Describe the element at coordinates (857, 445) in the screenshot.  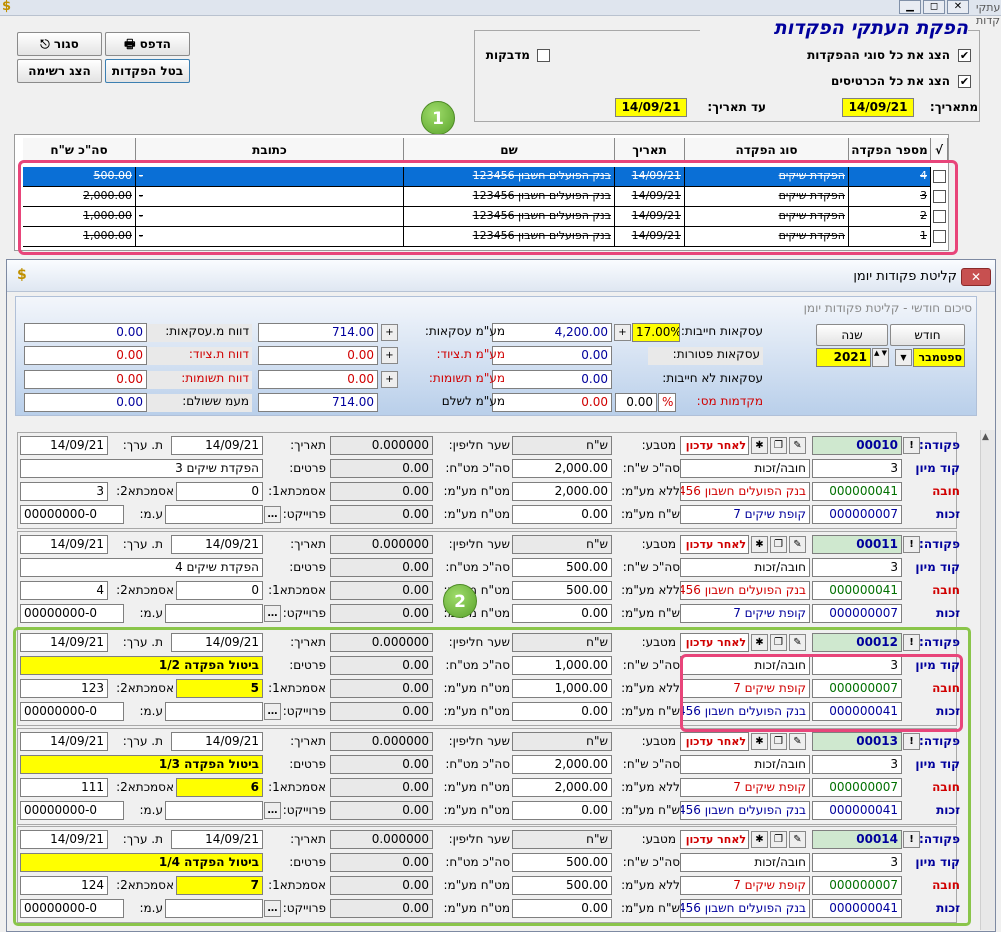
I see `order-number: 00010` at that location.